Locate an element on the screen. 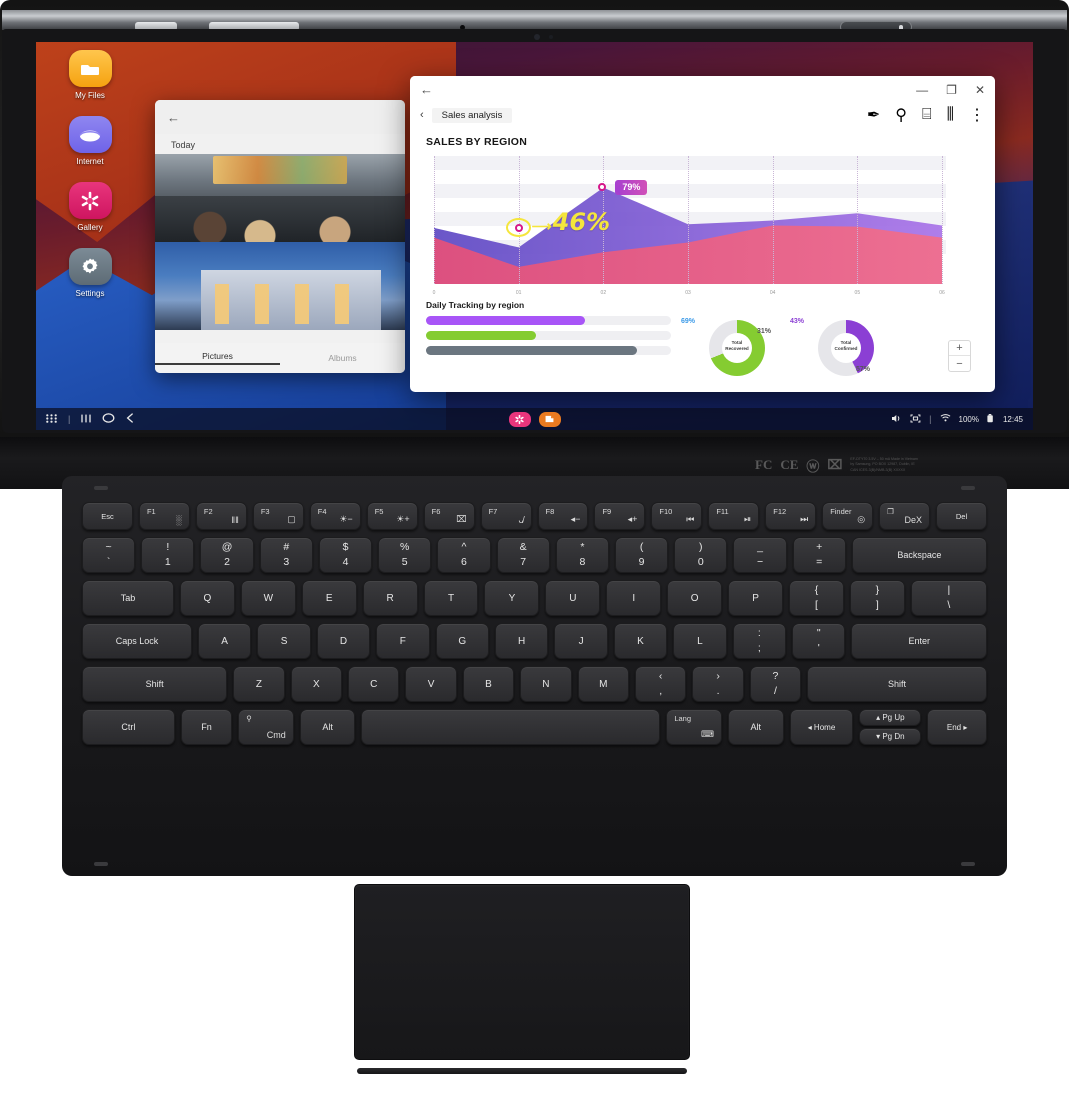  tab-albums: Albums is located at coordinates (342, 358).